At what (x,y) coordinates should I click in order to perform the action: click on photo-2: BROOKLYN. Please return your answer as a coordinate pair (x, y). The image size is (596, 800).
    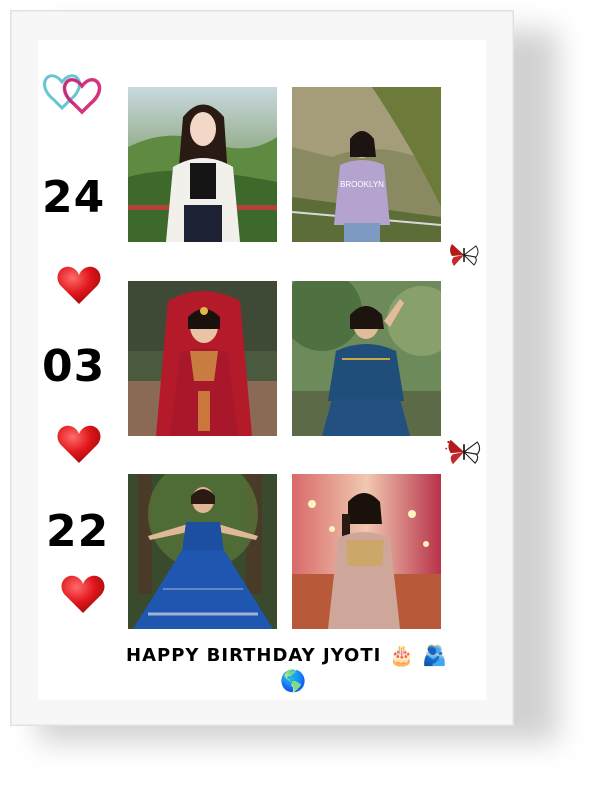
    Looking at the image, I should click on (366, 164).